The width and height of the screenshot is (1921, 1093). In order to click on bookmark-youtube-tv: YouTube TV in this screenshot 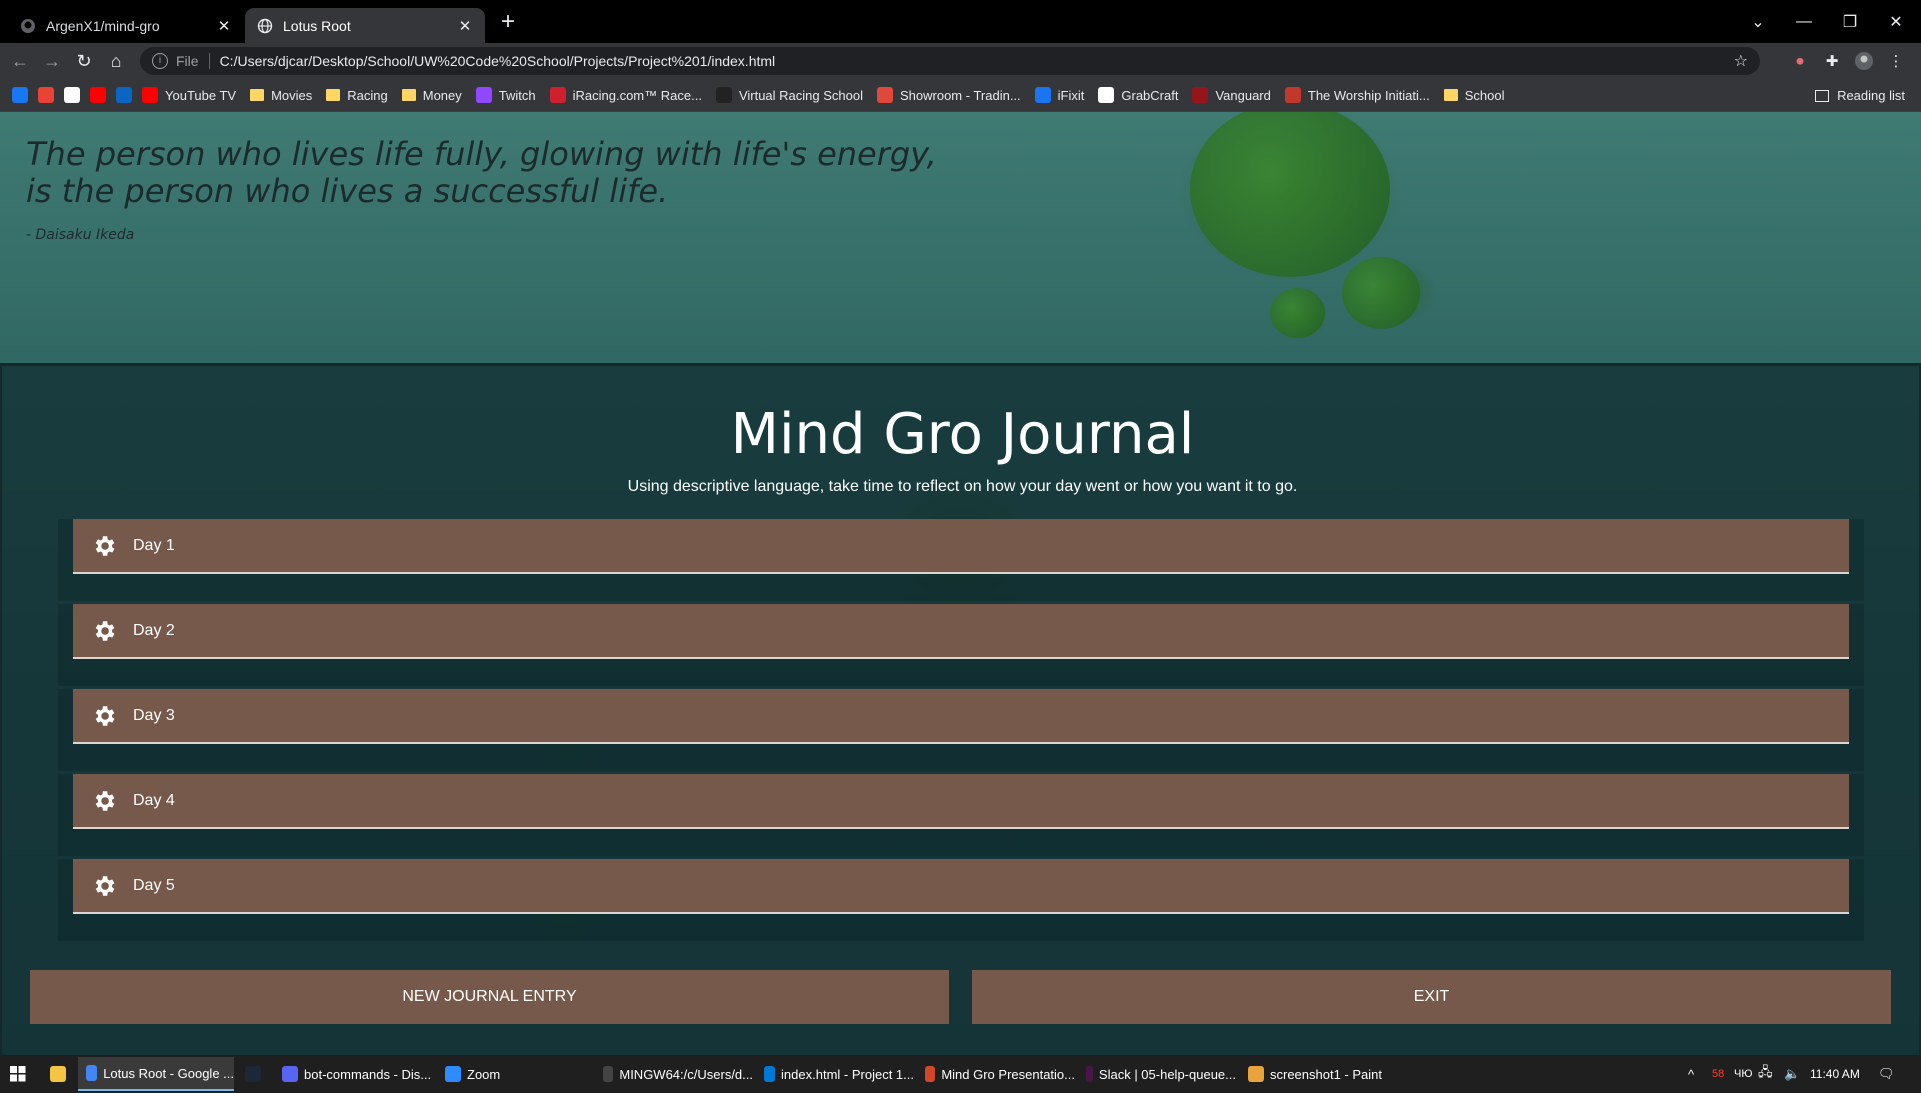, I will do `click(189, 95)`.